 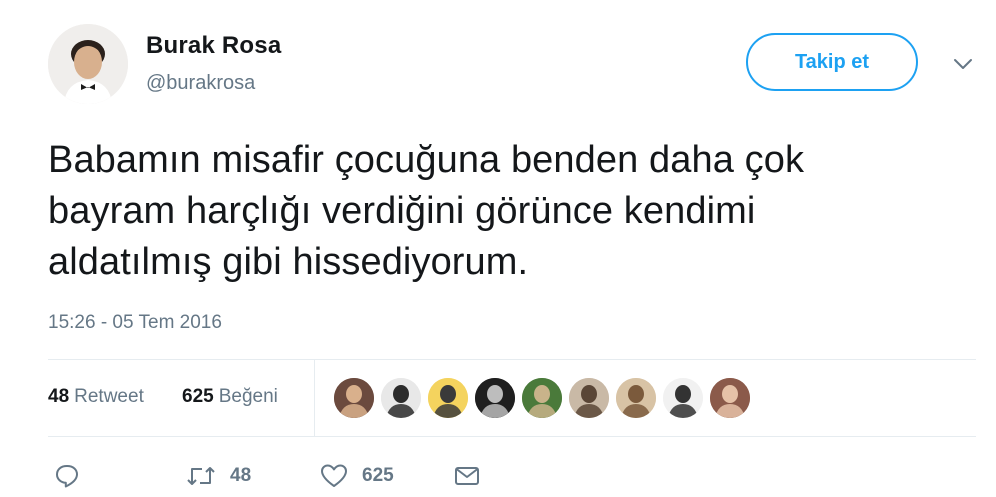 I want to click on liker-avatars, so click(x=545, y=398).